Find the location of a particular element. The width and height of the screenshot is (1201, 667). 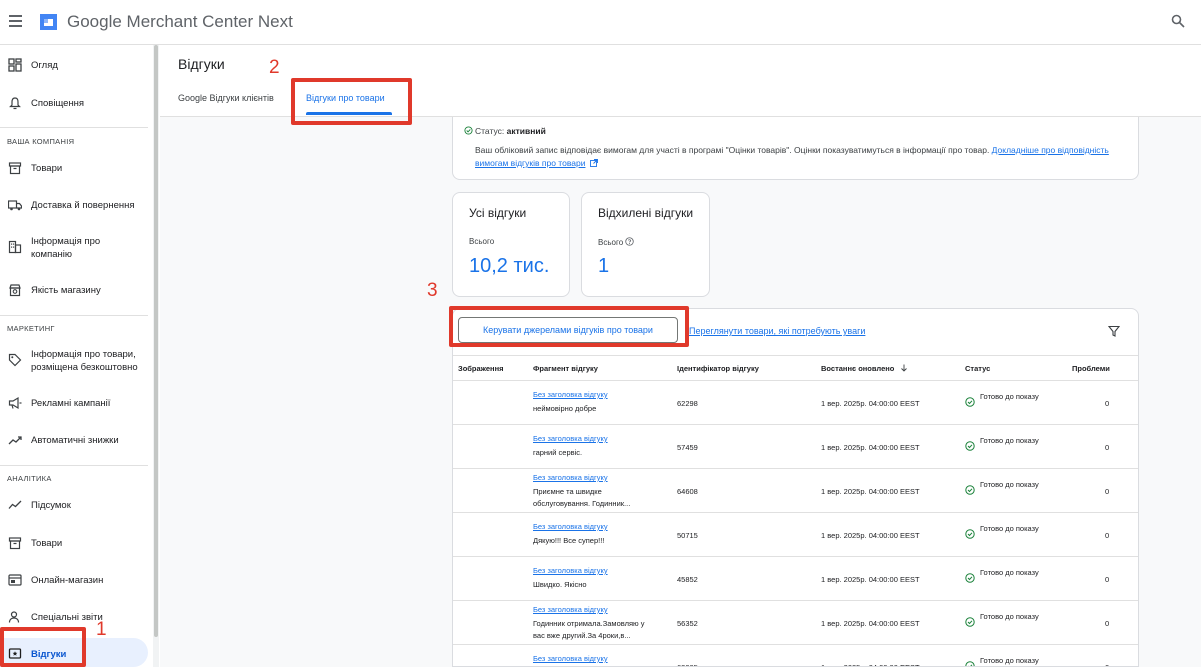

review-fragment: неймовірно добре is located at coordinates (565, 408).